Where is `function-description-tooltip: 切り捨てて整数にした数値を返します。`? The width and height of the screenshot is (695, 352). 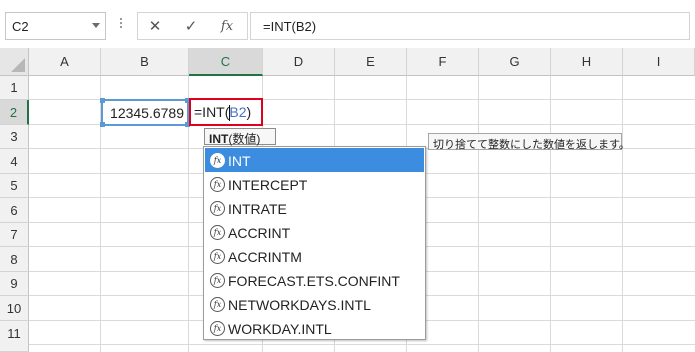 function-description-tooltip: 切り捨てて整数にした数値を返します。 is located at coordinates (529, 142).